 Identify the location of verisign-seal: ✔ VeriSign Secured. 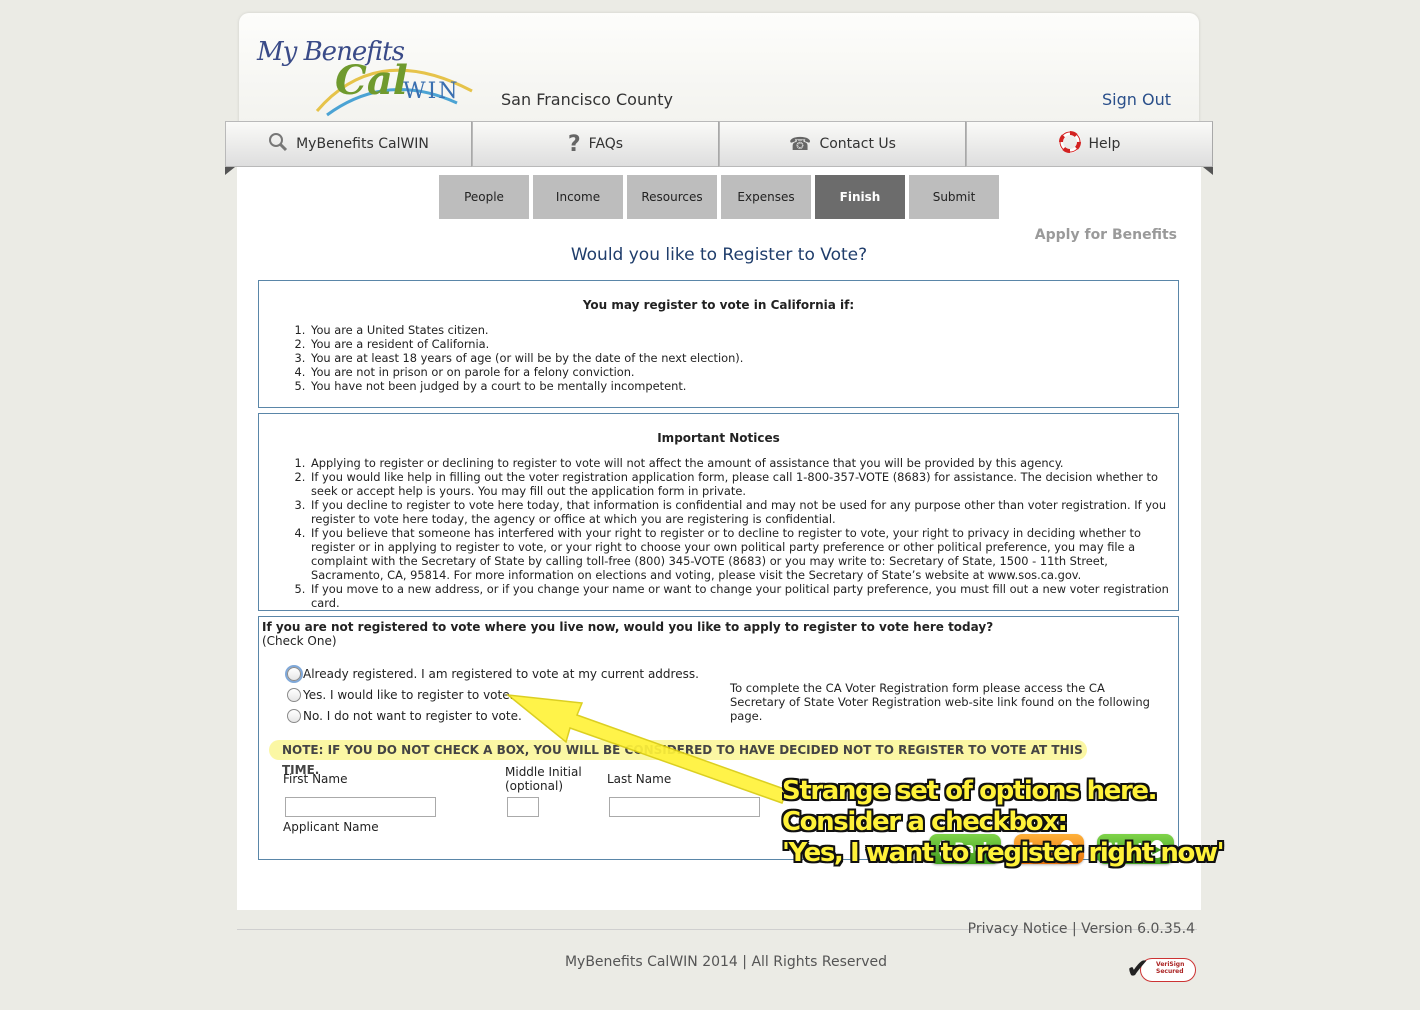
(1161, 968).